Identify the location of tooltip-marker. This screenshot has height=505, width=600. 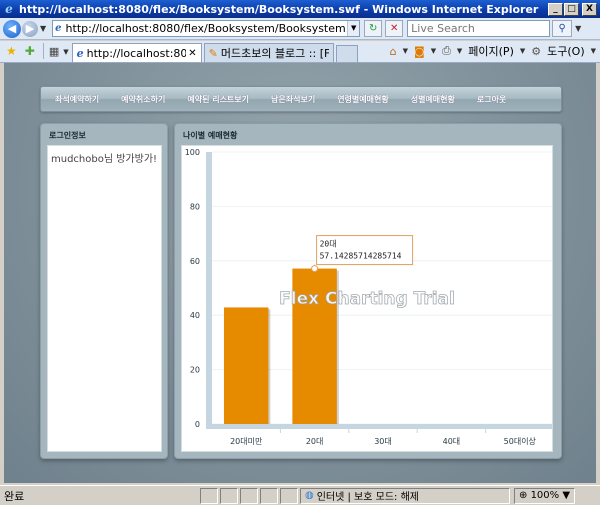
(315, 269).